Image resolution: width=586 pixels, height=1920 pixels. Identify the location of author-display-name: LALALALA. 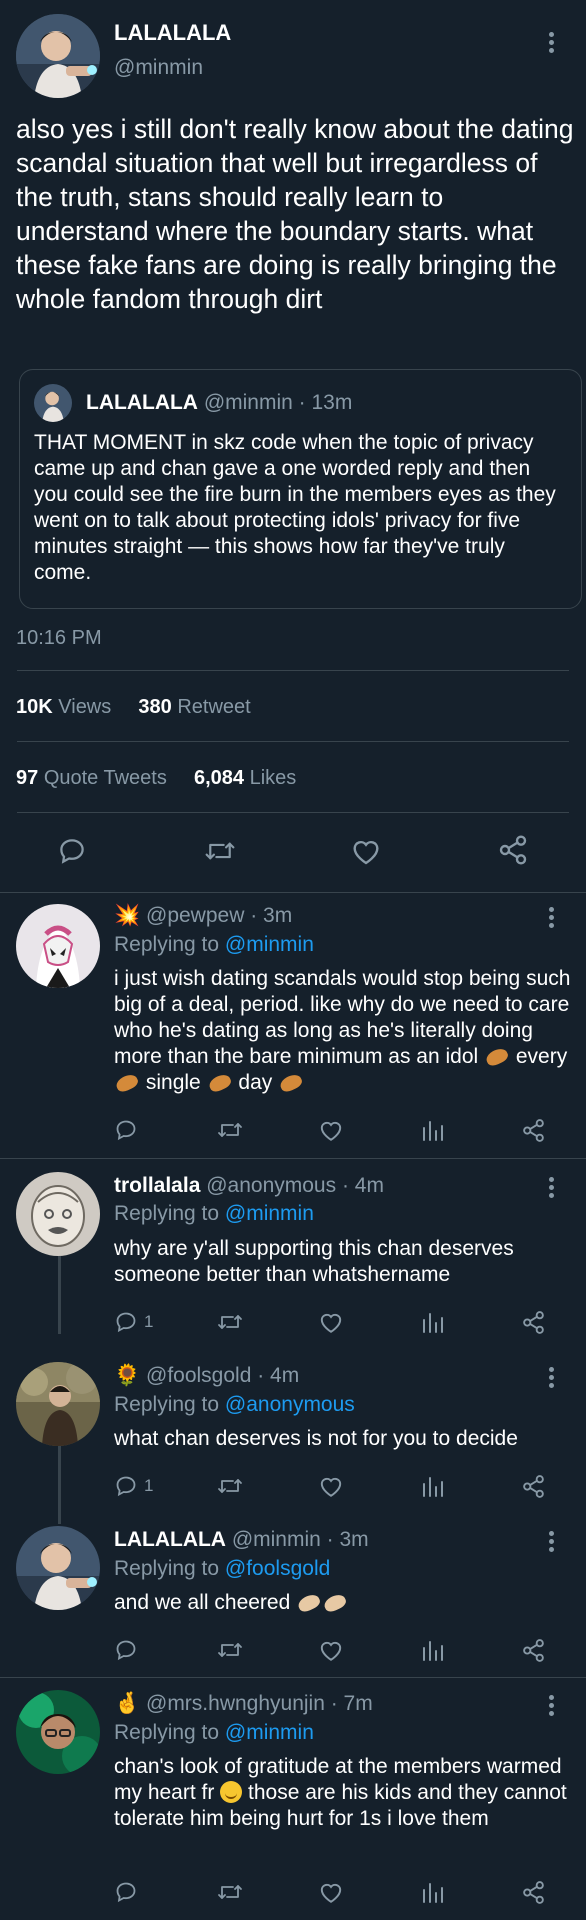
(172, 33).